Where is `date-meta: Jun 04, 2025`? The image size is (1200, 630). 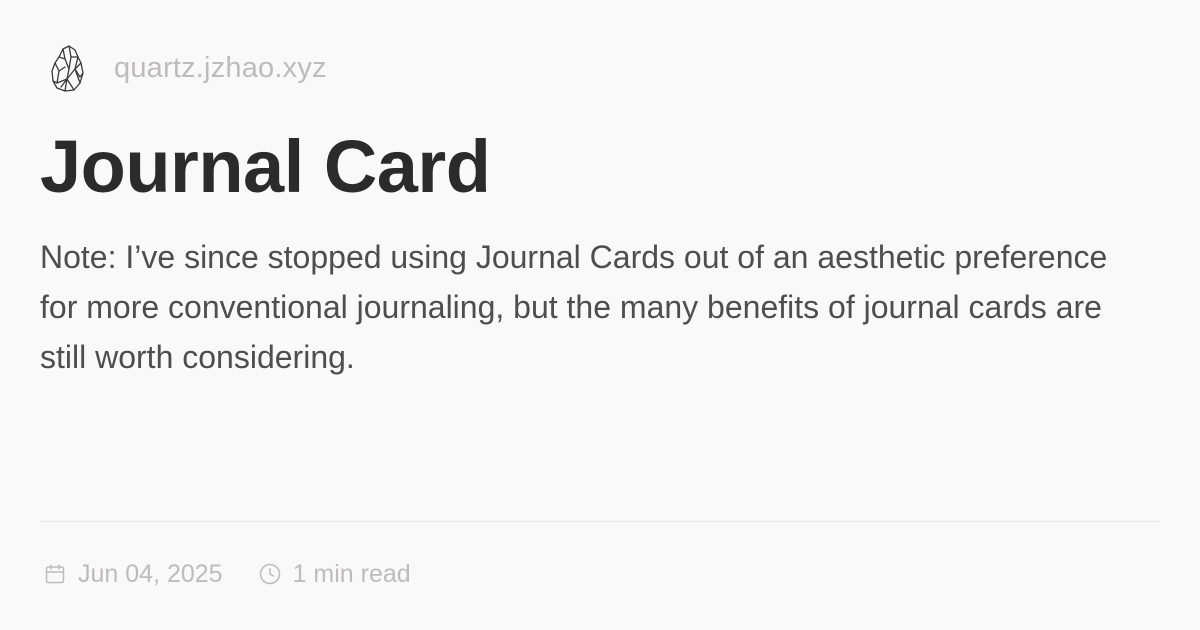
date-meta: Jun 04, 2025 is located at coordinates (132, 574).